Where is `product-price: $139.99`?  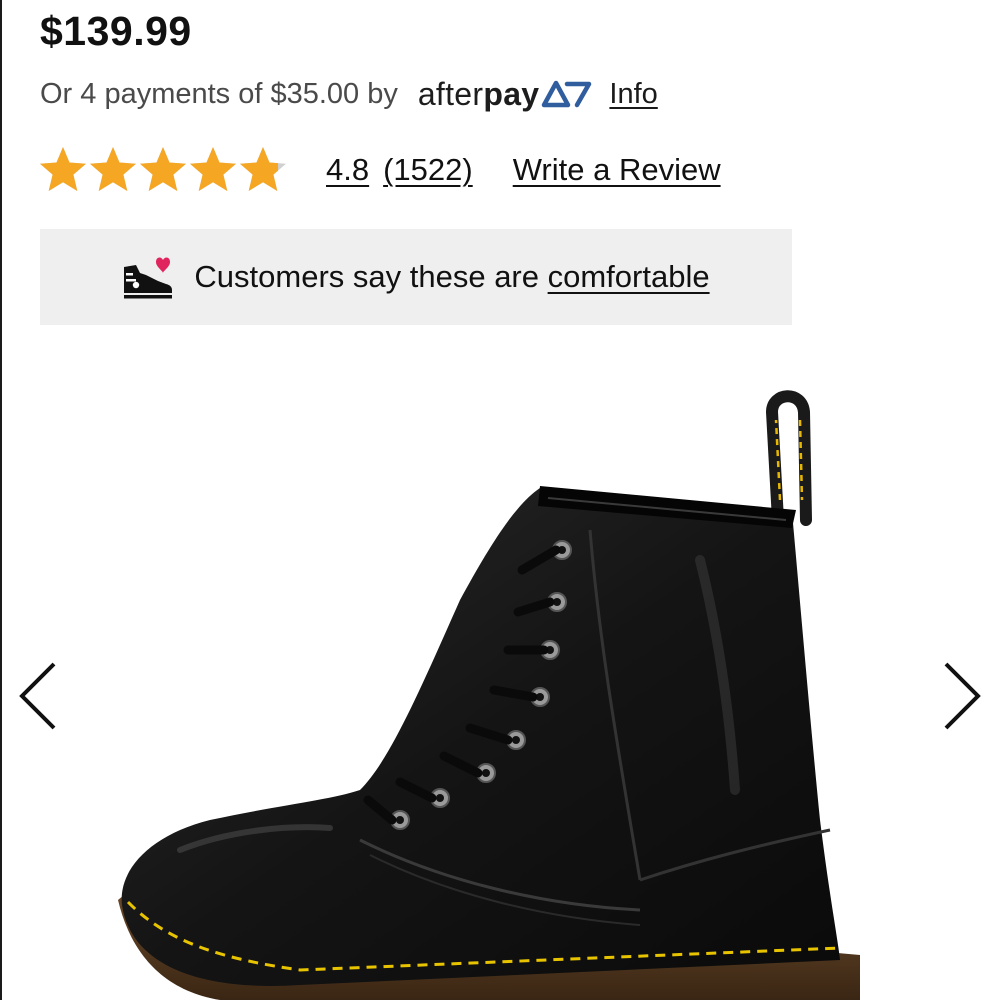
product-price: $139.99 is located at coordinates (116, 31).